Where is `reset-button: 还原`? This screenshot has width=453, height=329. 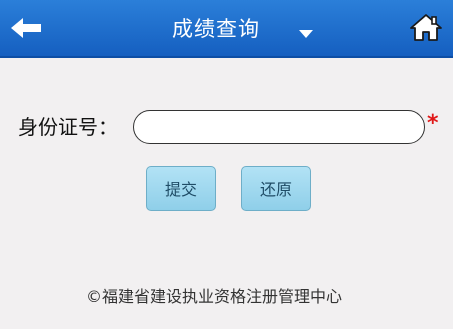 reset-button: 还原 is located at coordinates (276, 188).